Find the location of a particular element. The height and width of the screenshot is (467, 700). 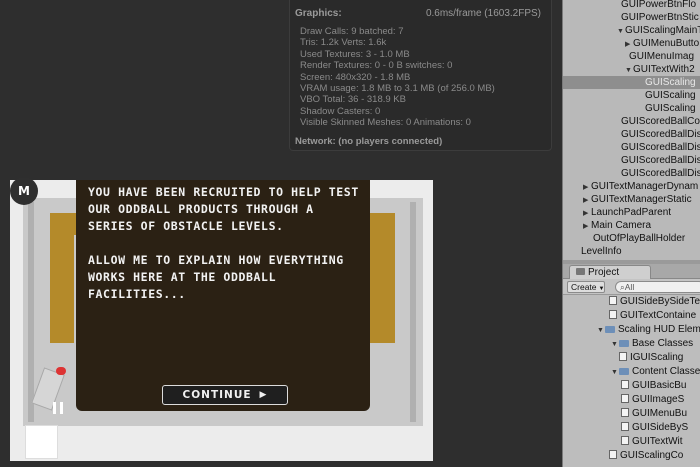

hierarchy-item-label: GUIScoredBallCo is located at coordinates (660, 121).